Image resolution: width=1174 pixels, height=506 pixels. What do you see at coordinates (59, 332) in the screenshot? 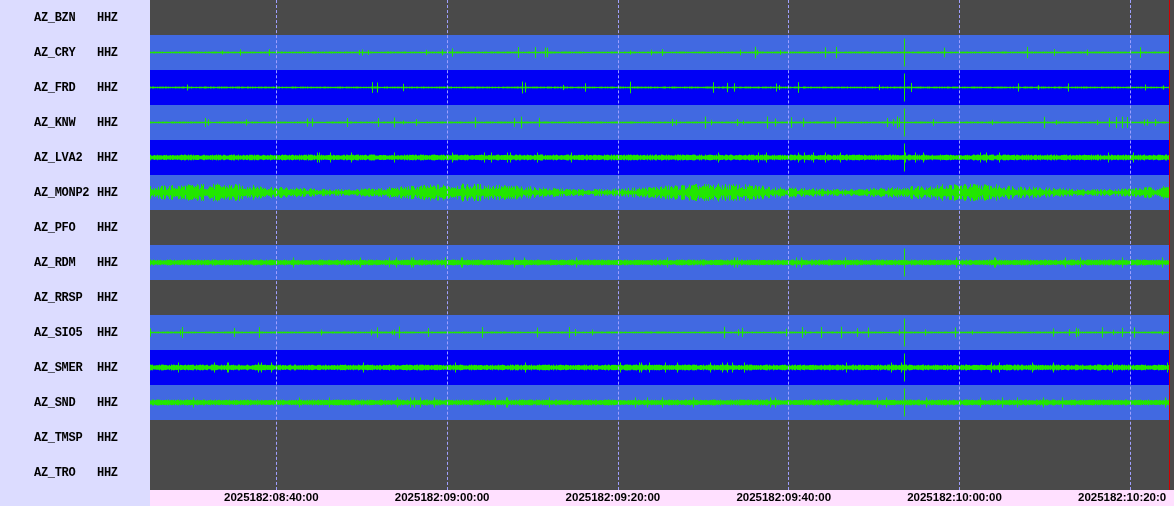
I see `station-label: AZ_SIO5` at bounding box center [59, 332].